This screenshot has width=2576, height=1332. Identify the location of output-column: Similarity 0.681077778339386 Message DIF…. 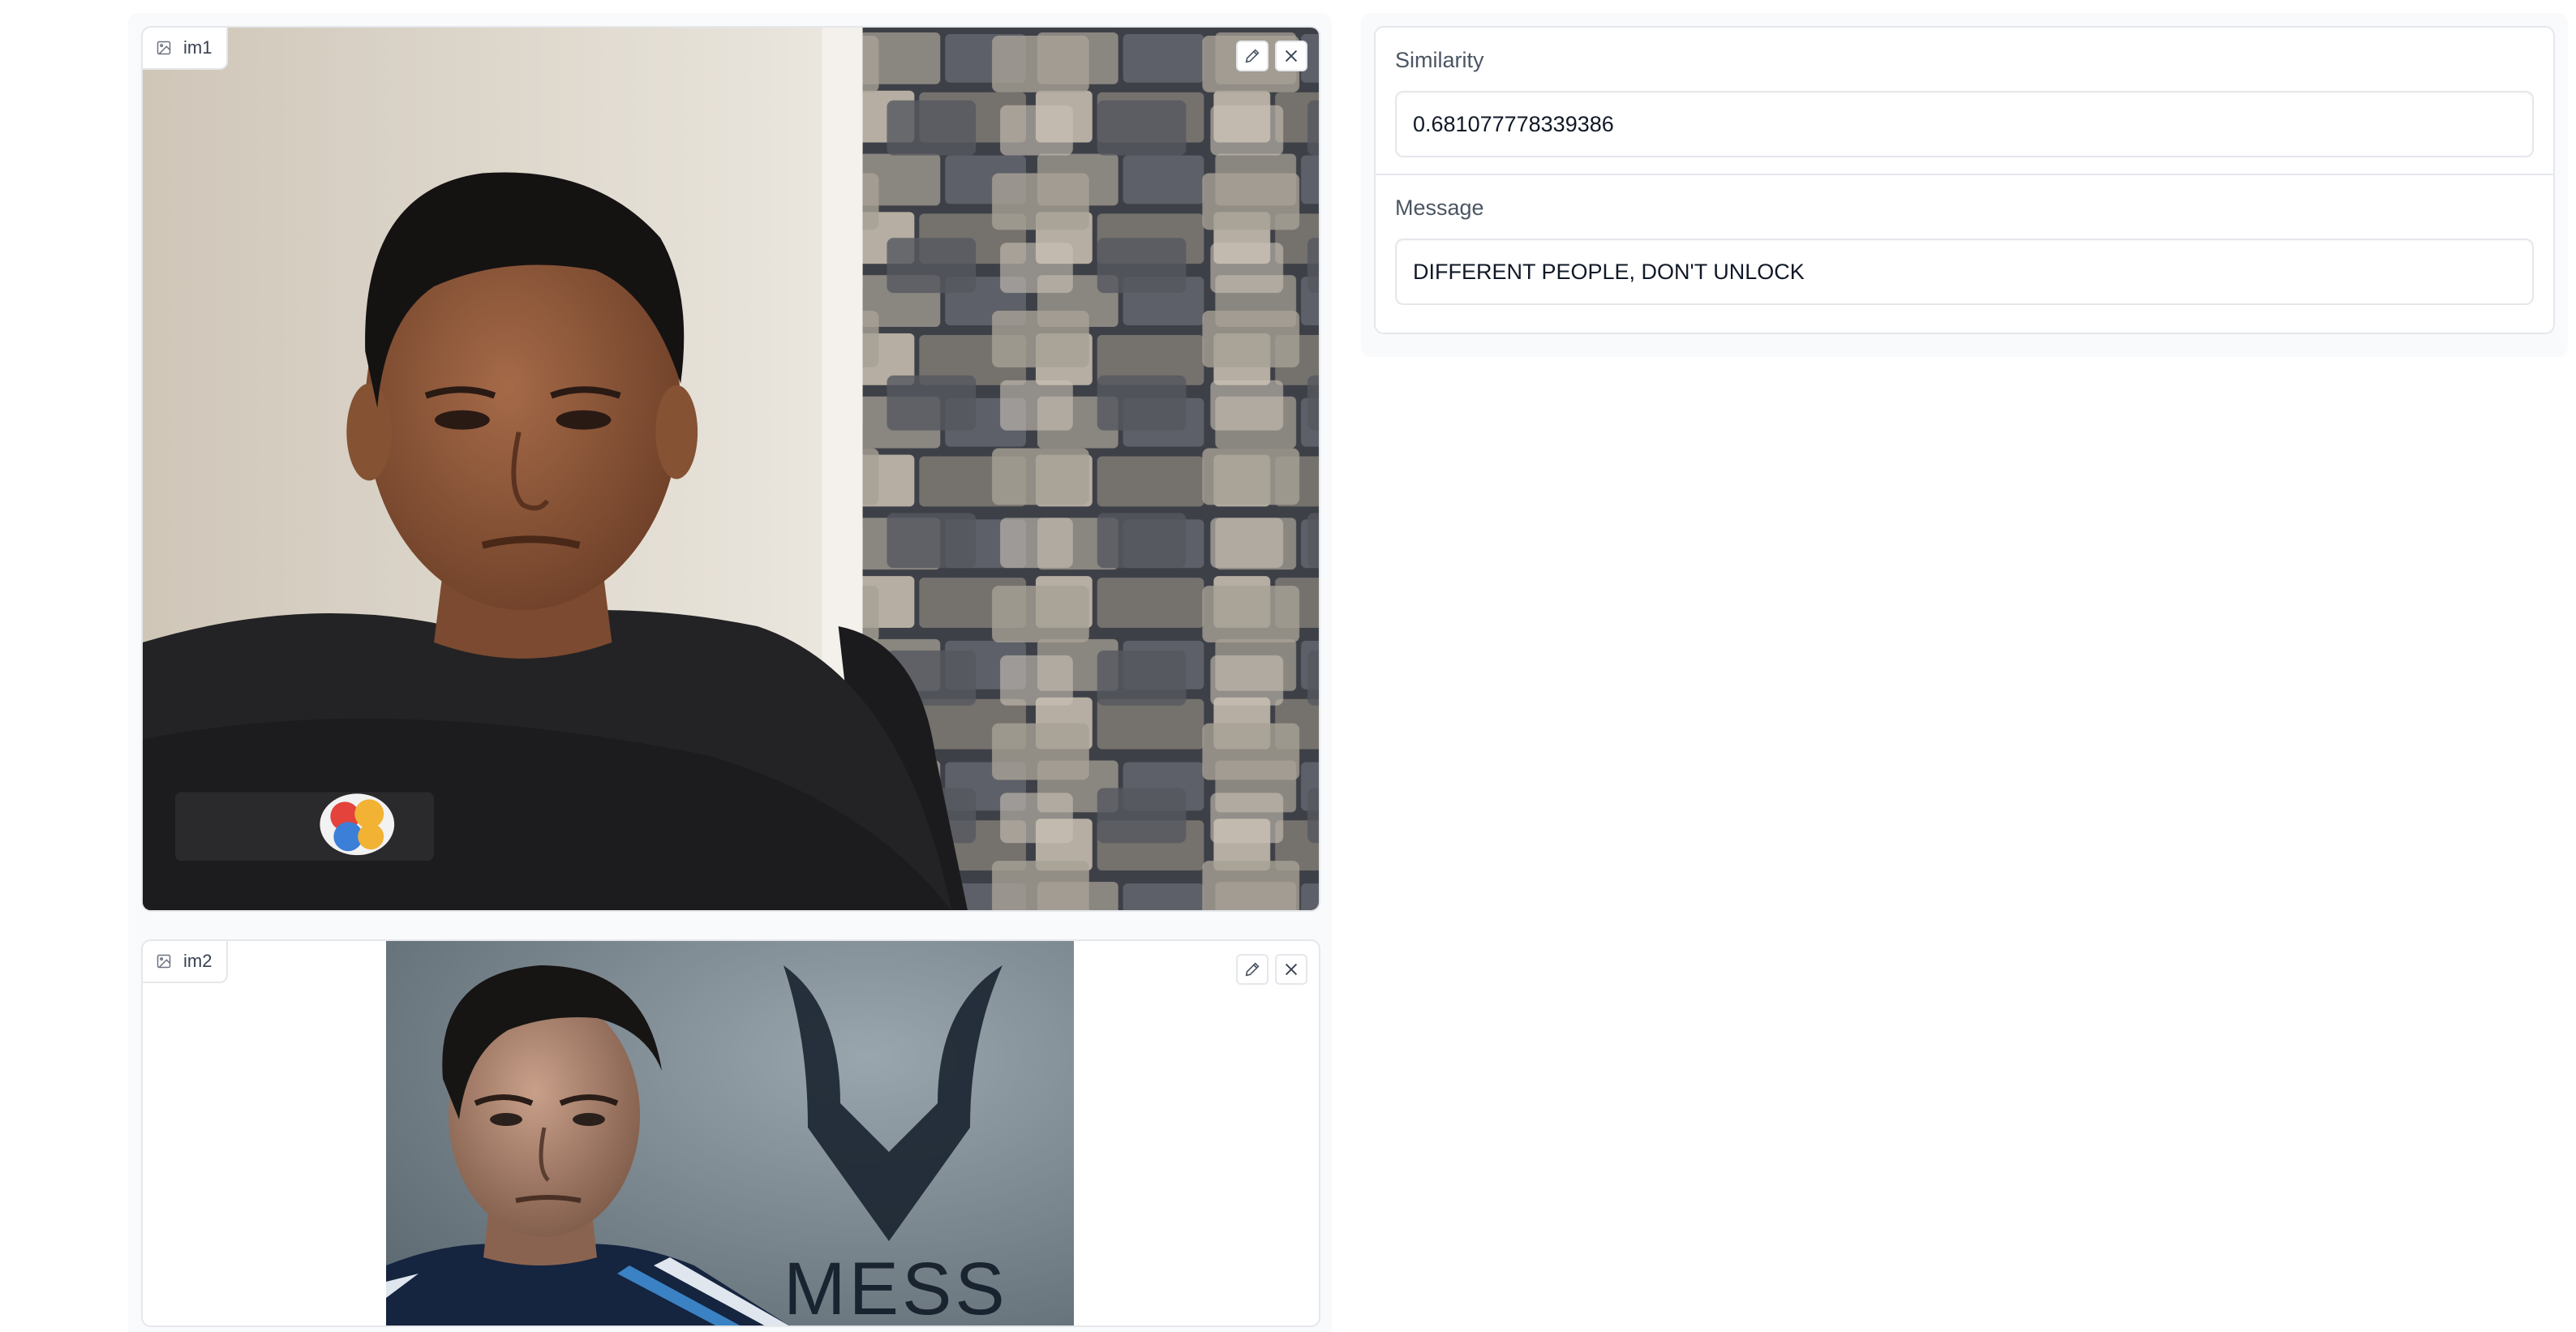
(1964, 185).